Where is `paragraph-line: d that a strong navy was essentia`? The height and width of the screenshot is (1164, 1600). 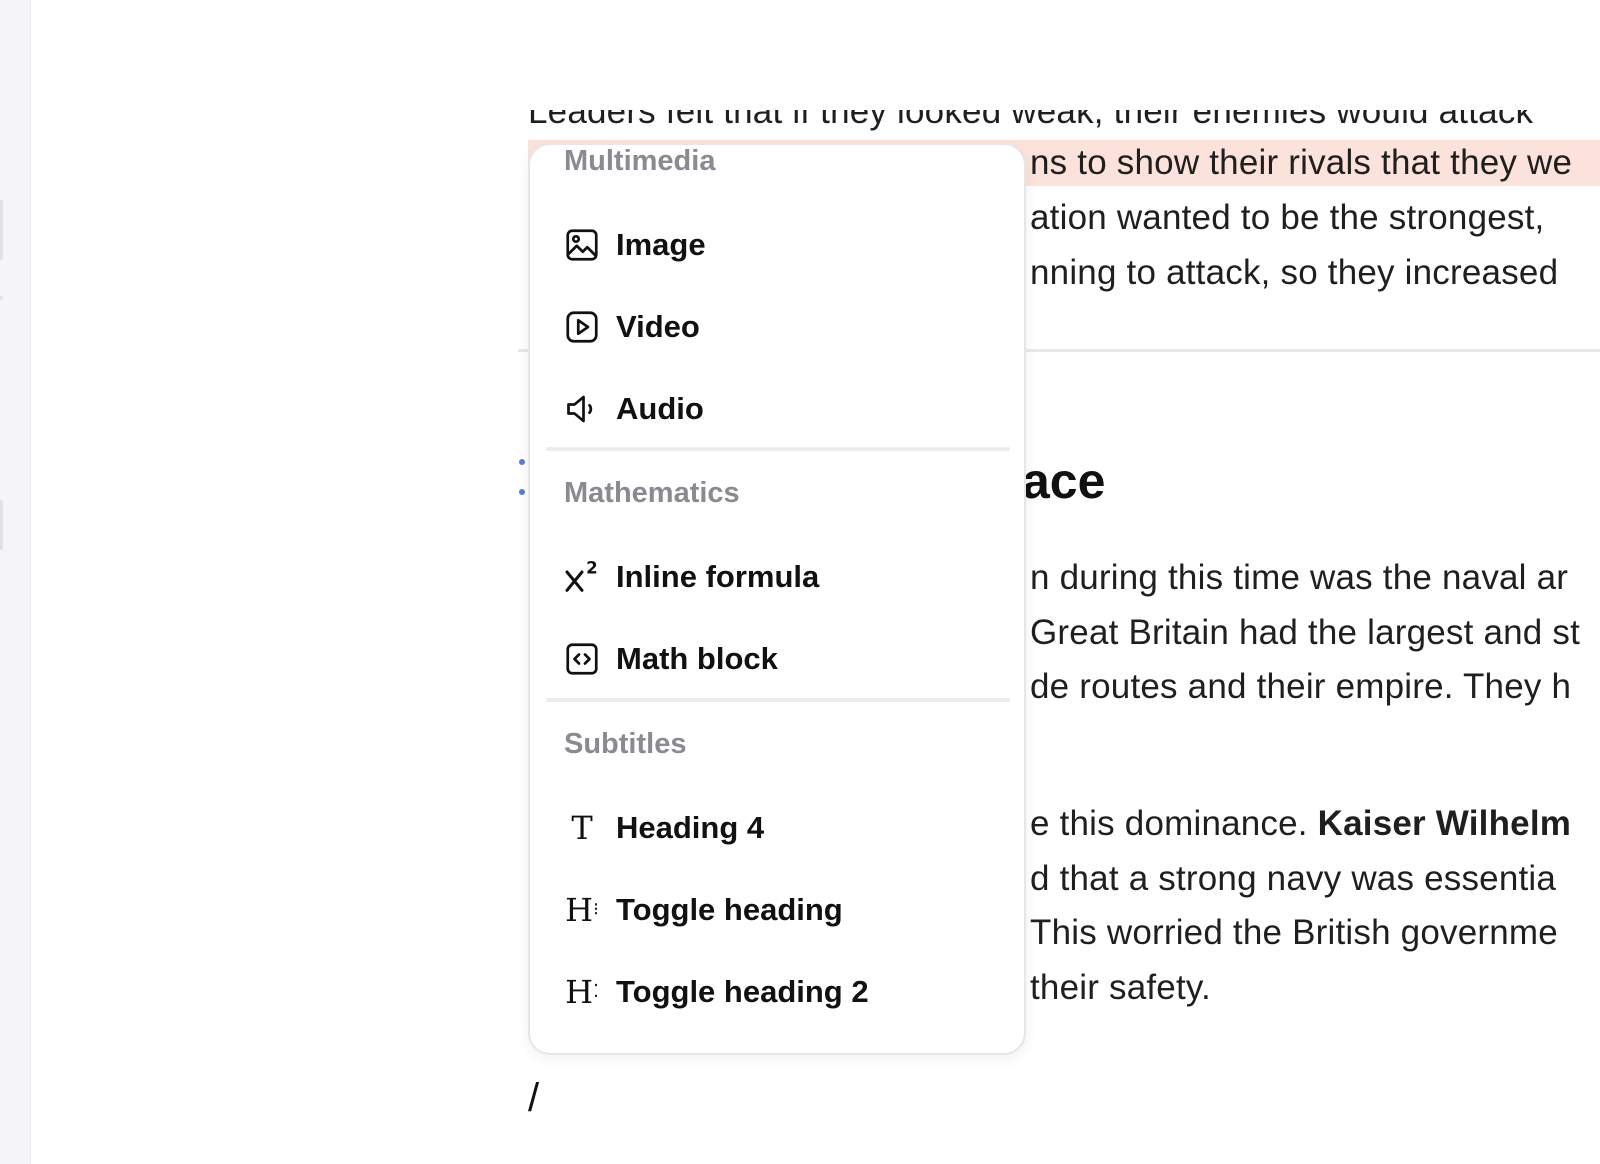
paragraph-line: d that a strong navy was essentia is located at coordinates (1293, 878).